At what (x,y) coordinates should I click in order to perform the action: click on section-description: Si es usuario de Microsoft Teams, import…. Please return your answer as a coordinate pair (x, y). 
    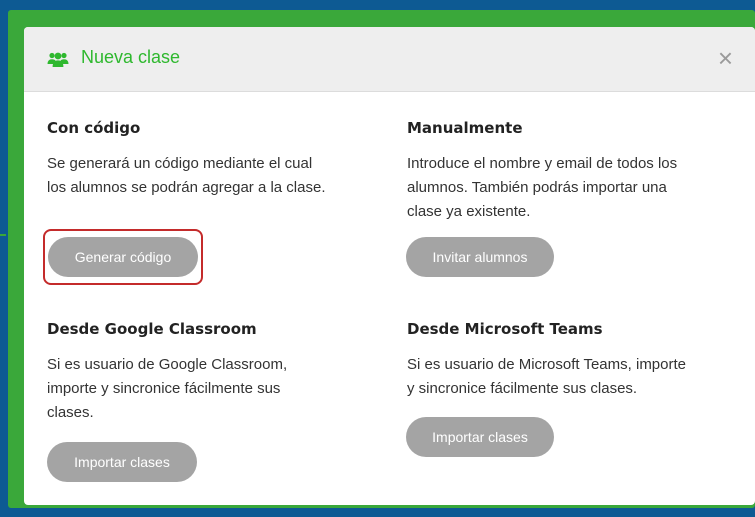
    Looking at the image, I should click on (547, 376).